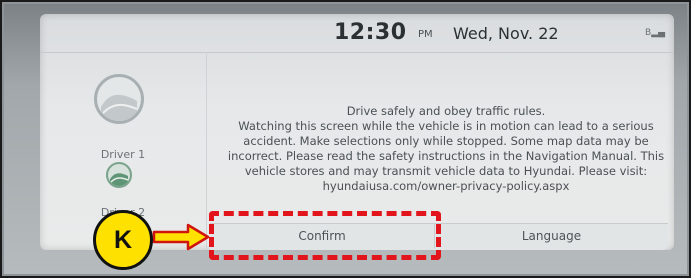 The image size is (691, 278). Describe the element at coordinates (655, 33) in the screenshot. I see `signal-icon: B▂▄` at that location.